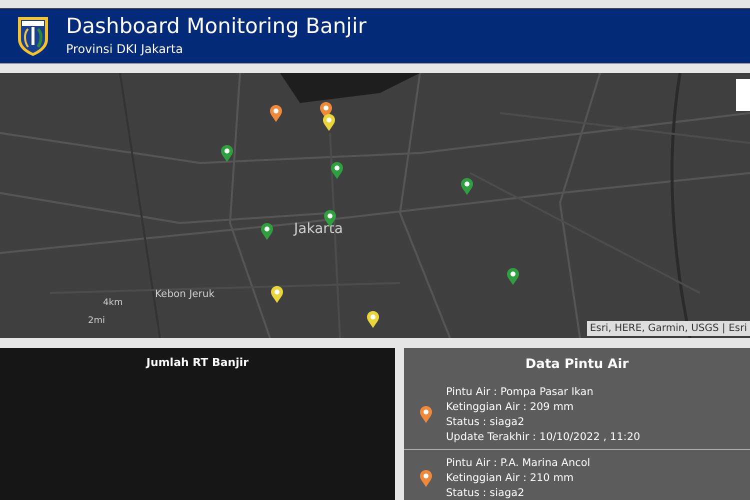 This screenshot has height=500, width=750. What do you see at coordinates (668, 328) in the screenshot?
I see `map-attribution: Esri, HERE, Garmin, USGS | Esri` at bounding box center [668, 328].